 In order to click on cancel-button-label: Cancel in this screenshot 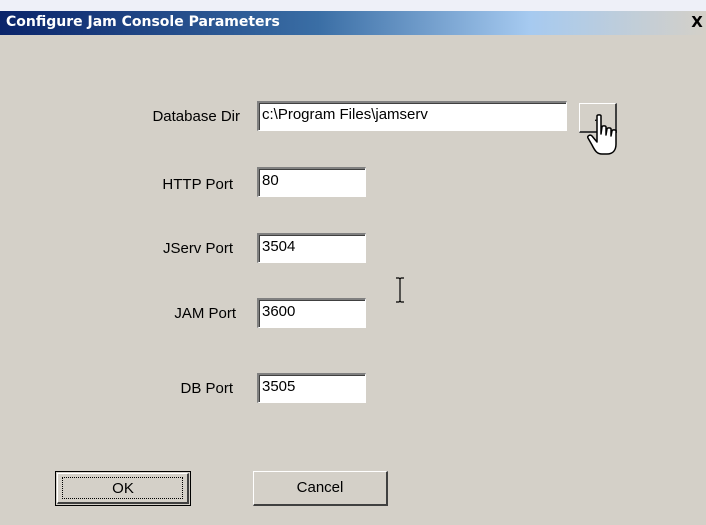, I will do `click(320, 487)`.